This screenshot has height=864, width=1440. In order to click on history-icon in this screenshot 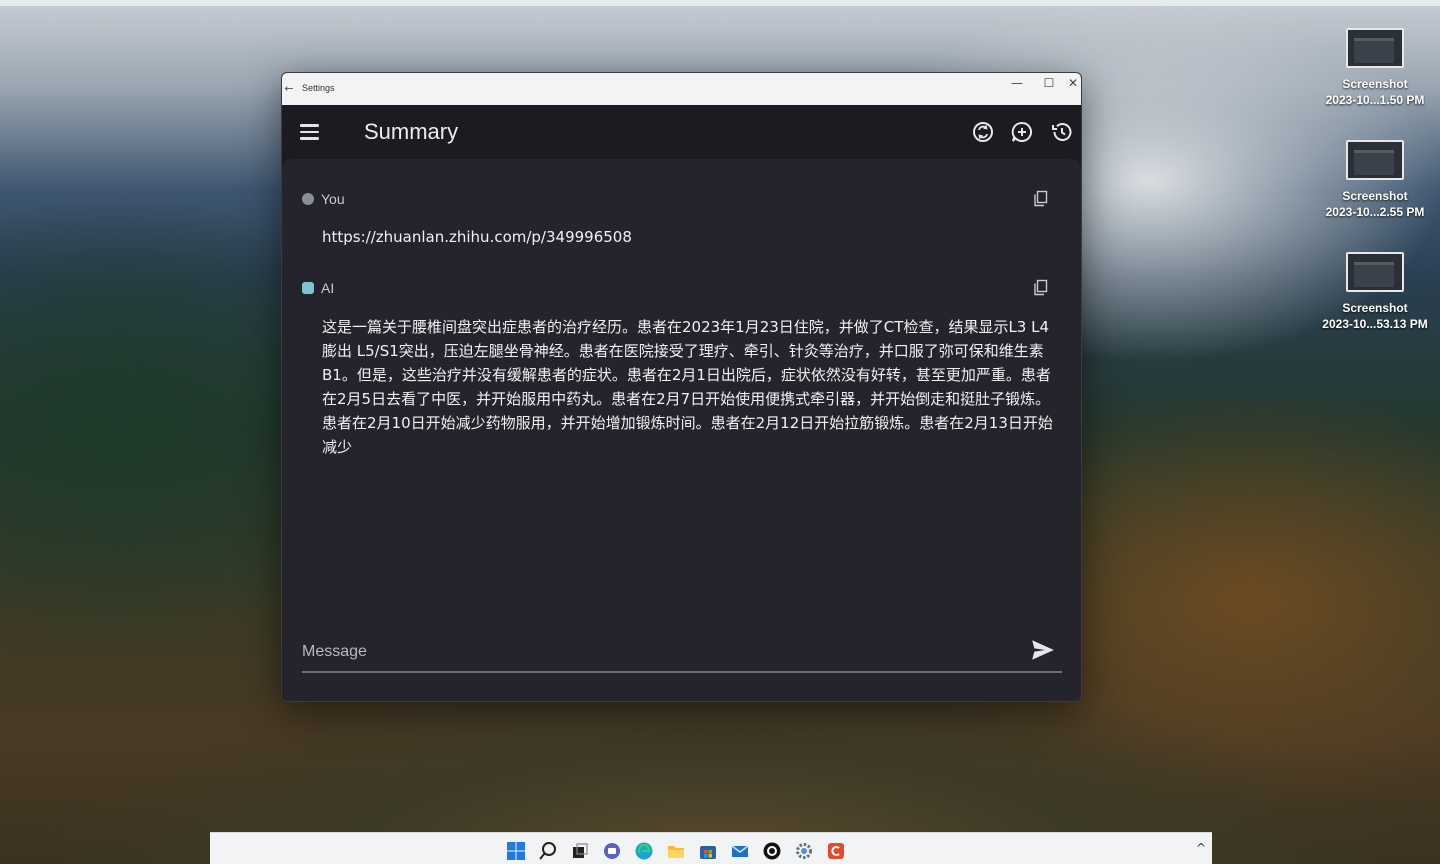, I will do `click(1062, 132)`.